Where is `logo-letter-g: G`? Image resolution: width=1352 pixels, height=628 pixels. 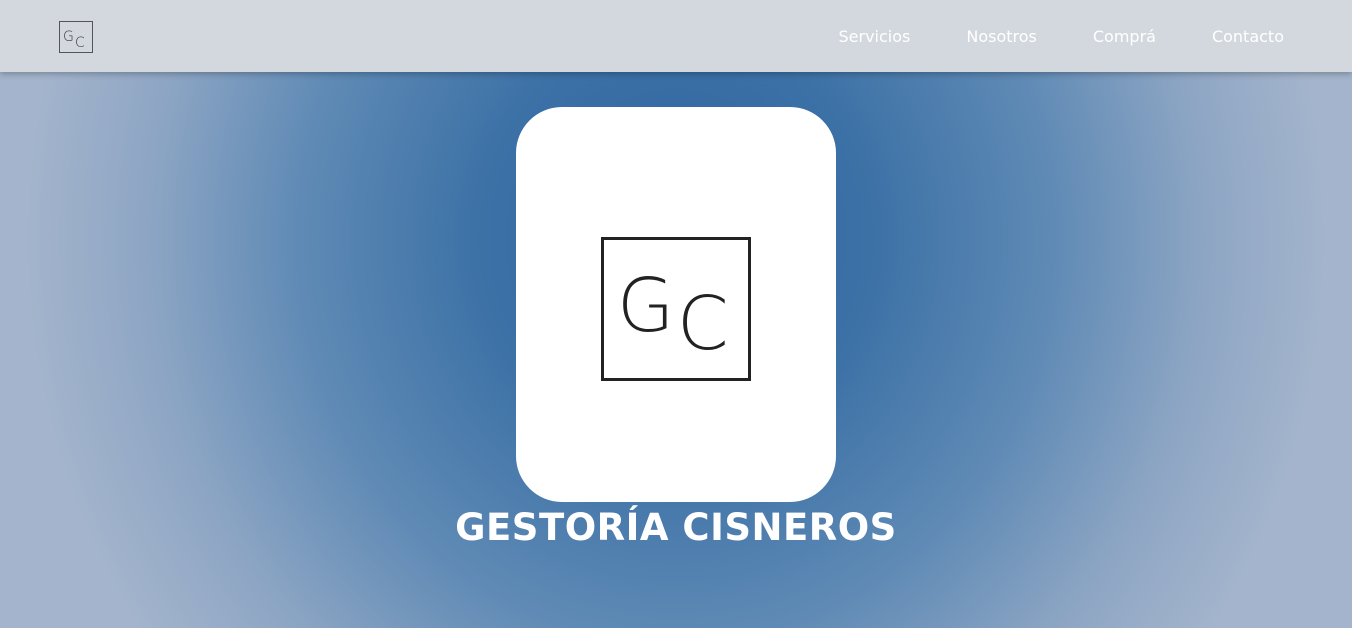 logo-letter-g: G is located at coordinates (68, 37).